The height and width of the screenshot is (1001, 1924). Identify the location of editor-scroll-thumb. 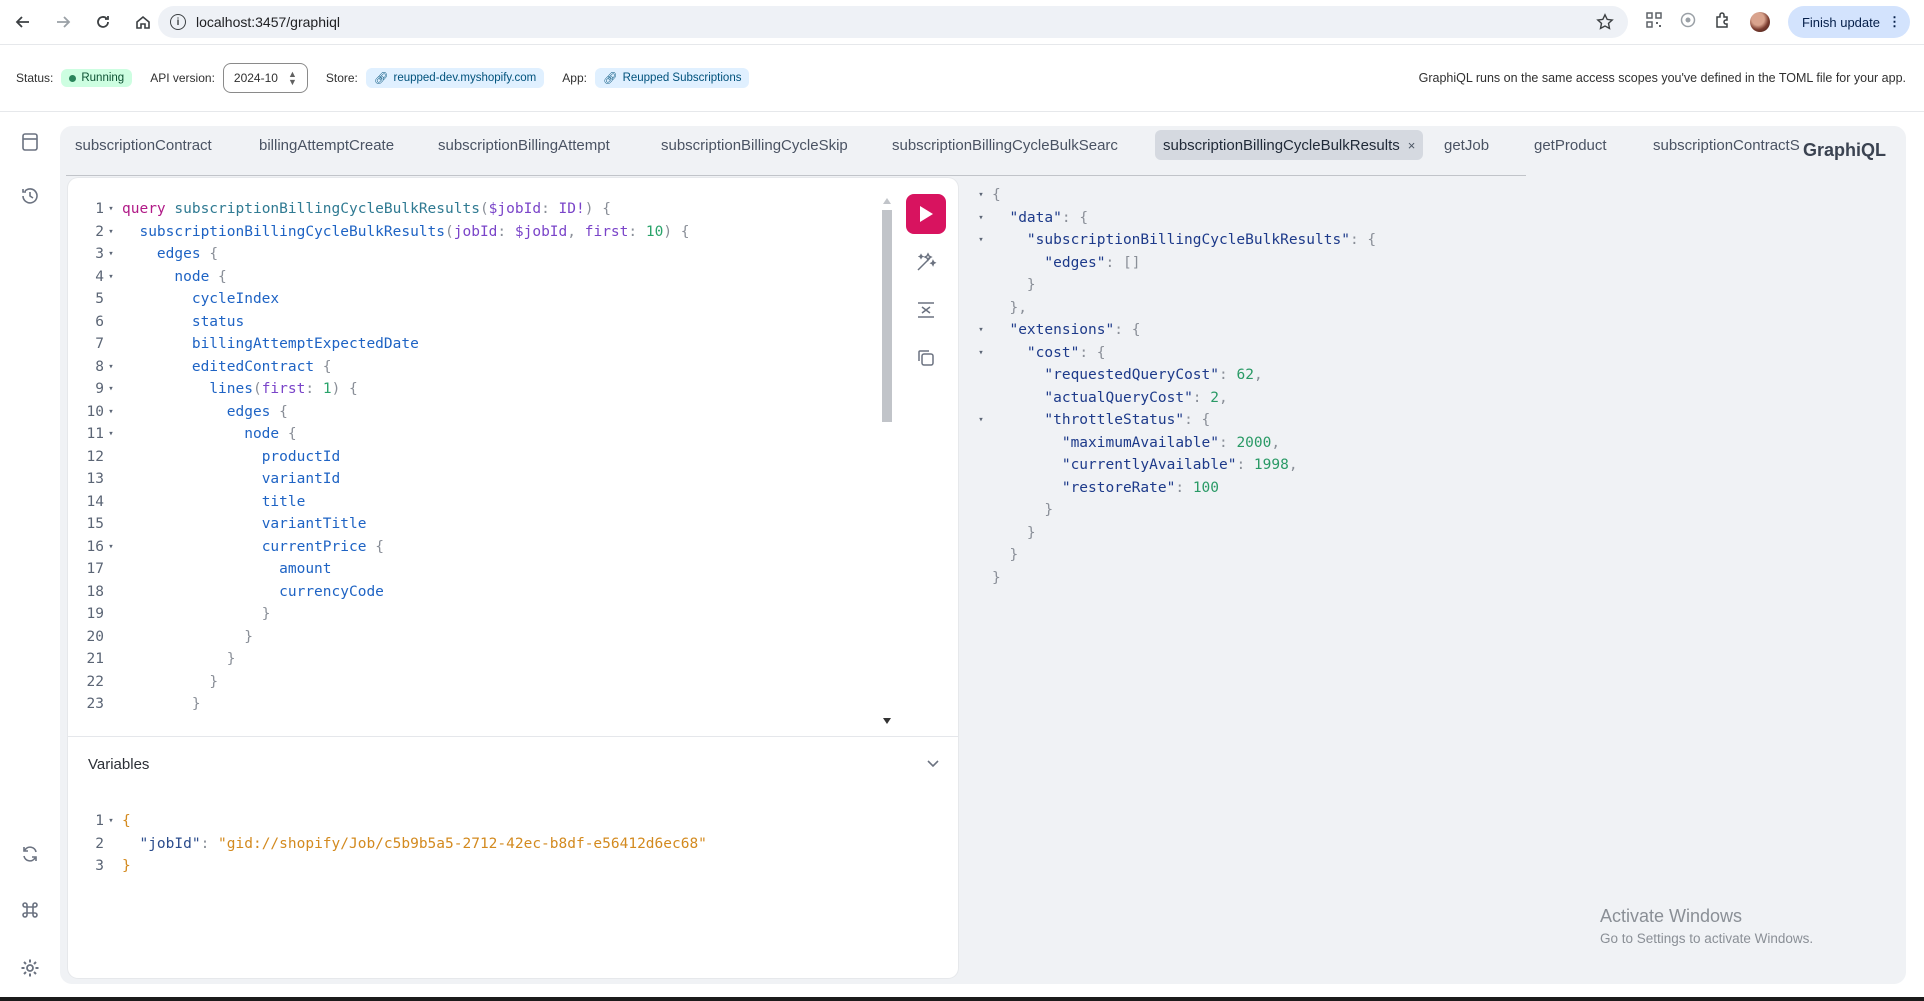
(887, 316).